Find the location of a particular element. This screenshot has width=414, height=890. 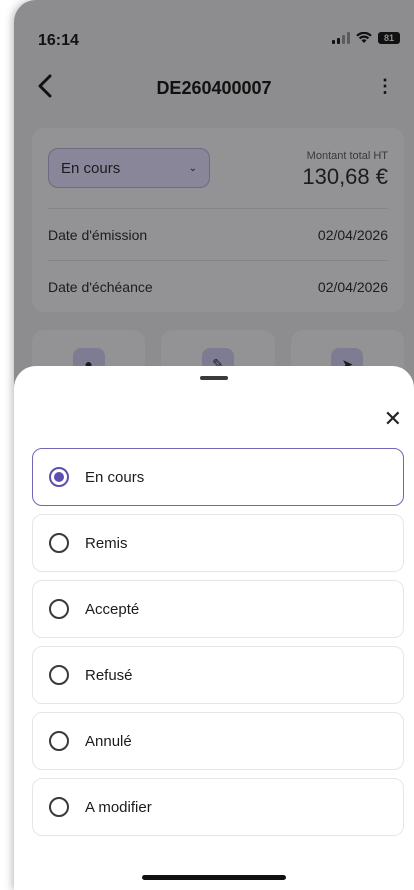

option-label: Annulé is located at coordinates (108, 741).